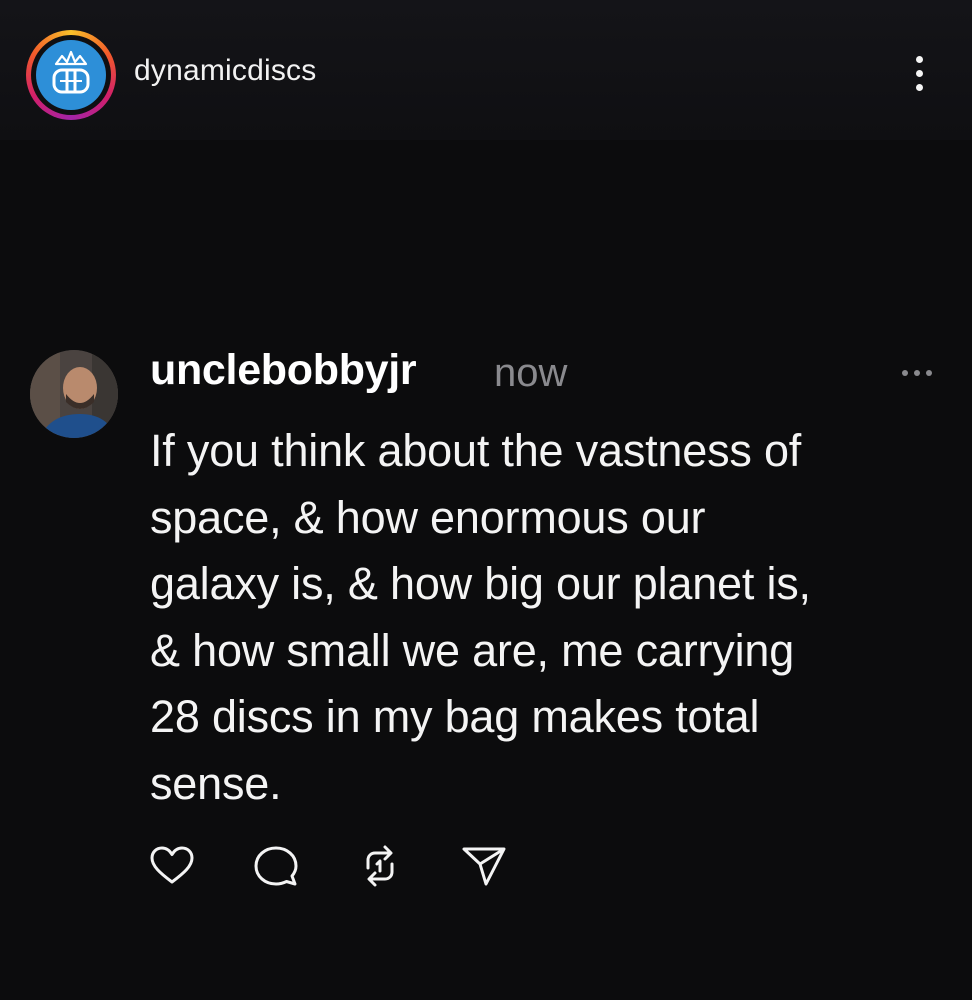  I want to click on avatar-ring-gap, so click(71, 75).